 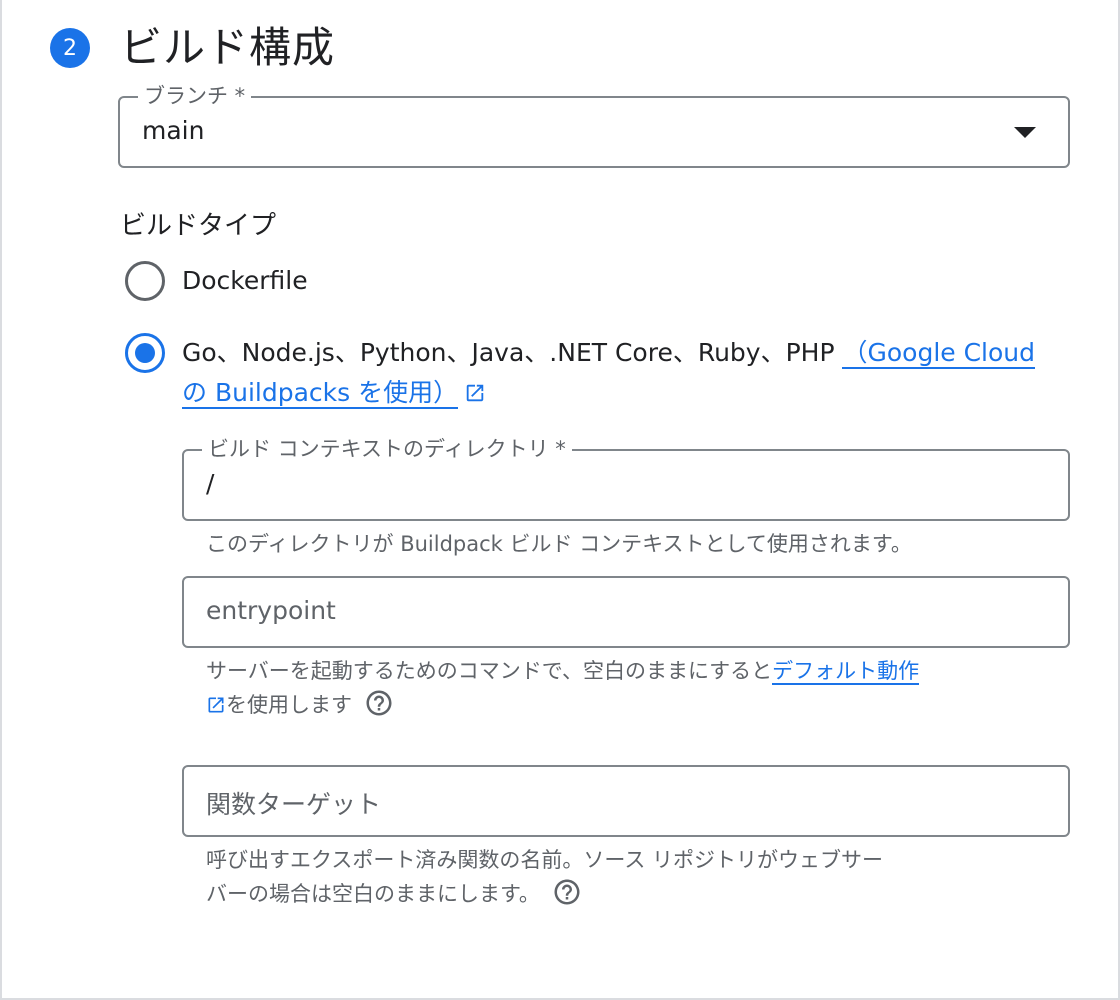 What do you see at coordinates (846, 672) in the screenshot?
I see `default-behavior-link: デフォルト動作` at bounding box center [846, 672].